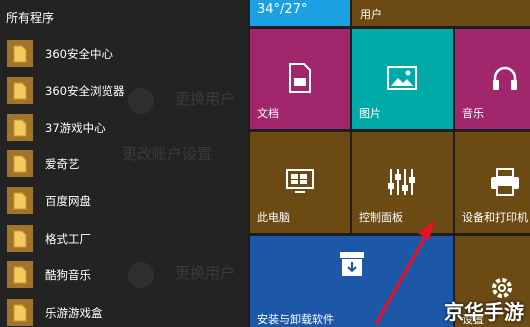 This screenshot has height=327, width=530. Describe the element at coordinates (30, 18) in the screenshot. I see `section-header: 所有程序` at that location.